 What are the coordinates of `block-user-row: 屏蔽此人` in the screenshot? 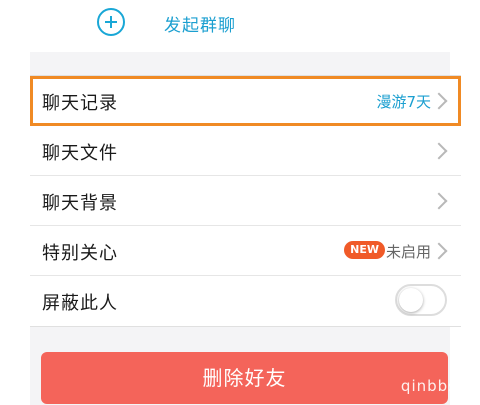 It's located at (245, 301).